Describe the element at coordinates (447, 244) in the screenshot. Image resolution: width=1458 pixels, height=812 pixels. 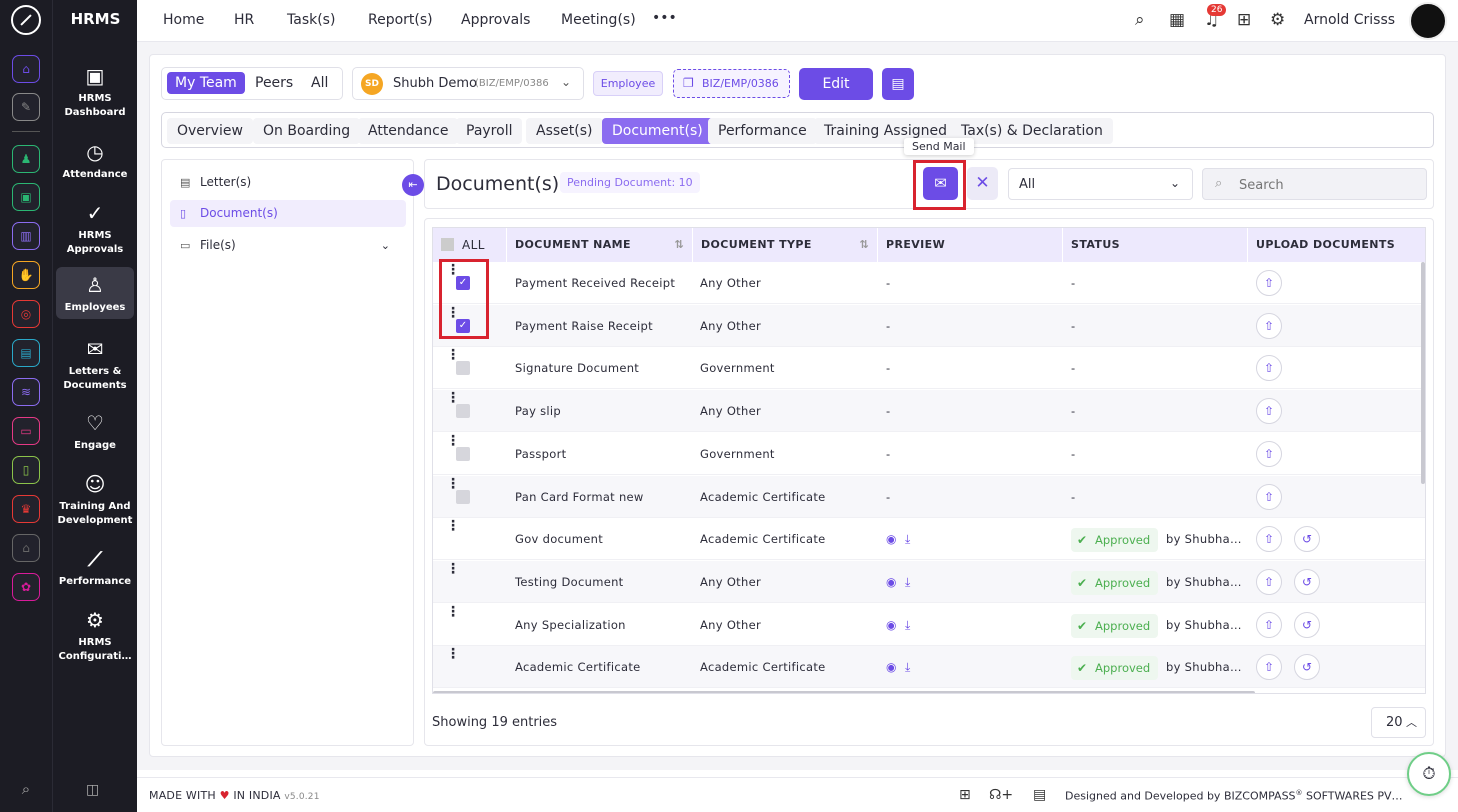
I see `select-all-checkbox` at that location.